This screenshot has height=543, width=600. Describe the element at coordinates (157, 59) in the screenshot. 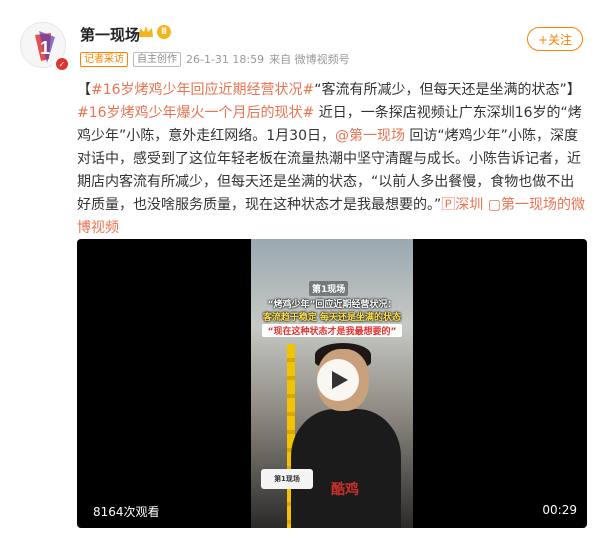

I see `tag-original: 自主创作` at that location.